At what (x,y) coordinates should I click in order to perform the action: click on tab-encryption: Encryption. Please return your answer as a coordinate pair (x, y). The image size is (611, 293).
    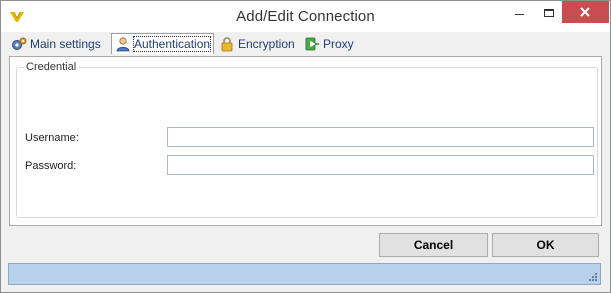
    Looking at the image, I should click on (257, 44).